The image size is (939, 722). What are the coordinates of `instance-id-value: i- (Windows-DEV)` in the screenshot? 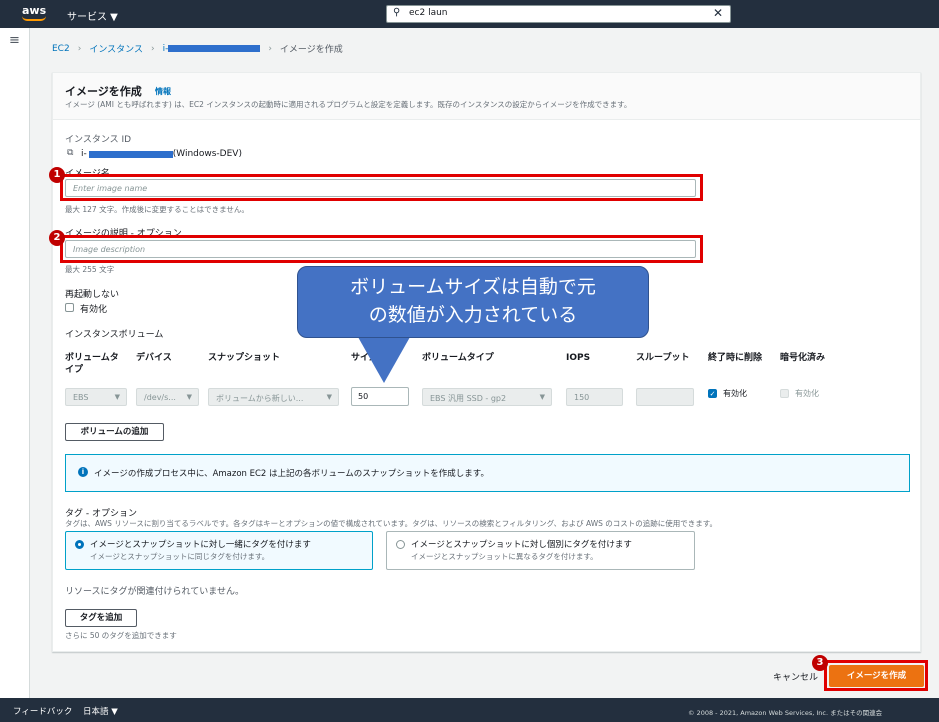 It's located at (161, 154).